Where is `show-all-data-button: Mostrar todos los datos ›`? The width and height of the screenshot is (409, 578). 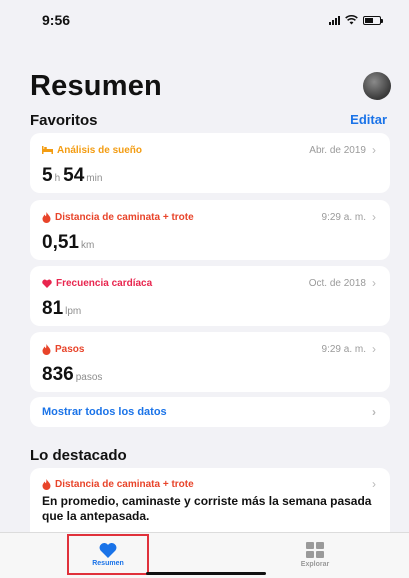 show-all-data-button: Mostrar todos los datos › is located at coordinates (210, 412).